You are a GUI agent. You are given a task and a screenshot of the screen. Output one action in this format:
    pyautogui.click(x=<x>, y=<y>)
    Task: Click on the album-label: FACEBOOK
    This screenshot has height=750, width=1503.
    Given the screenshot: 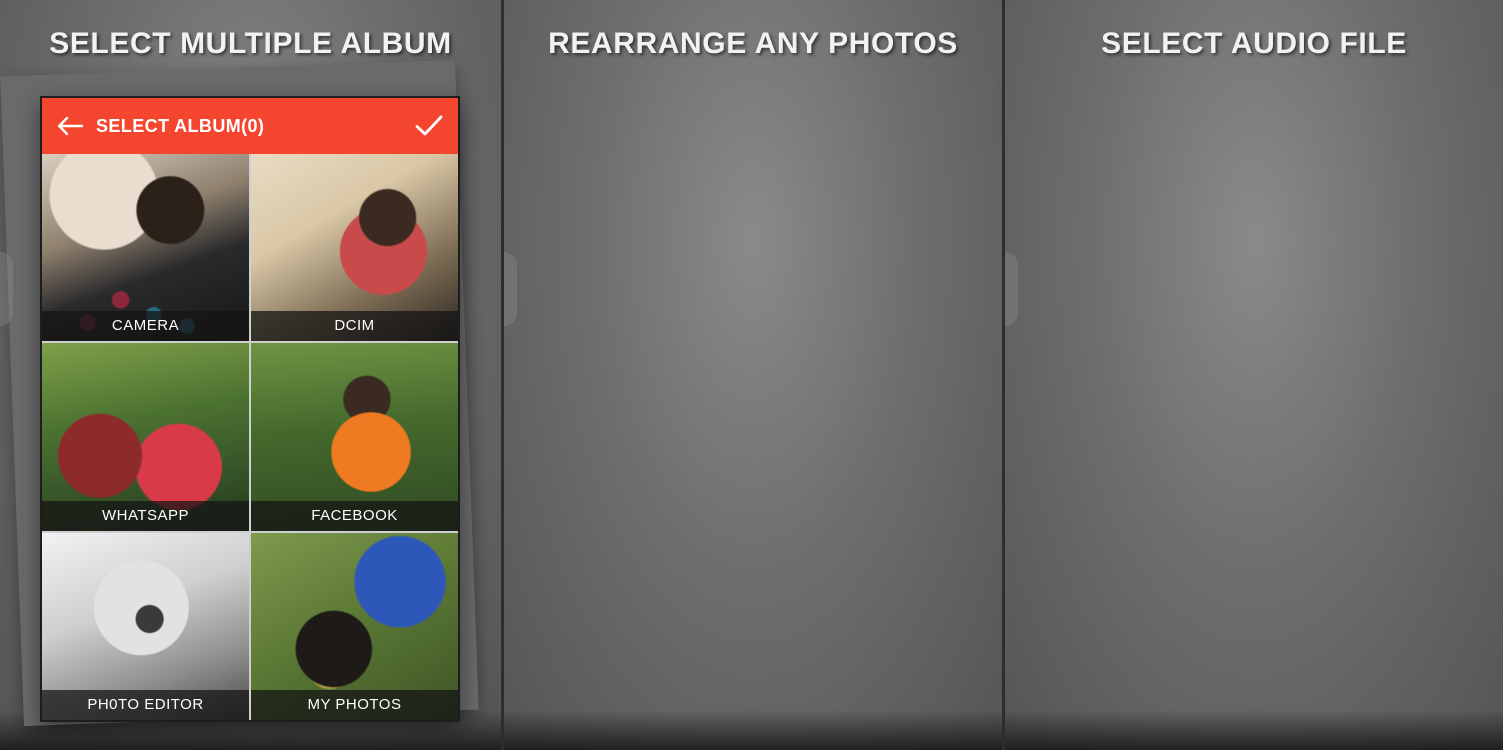 What is the action you would take?
    pyautogui.click(x=354, y=515)
    